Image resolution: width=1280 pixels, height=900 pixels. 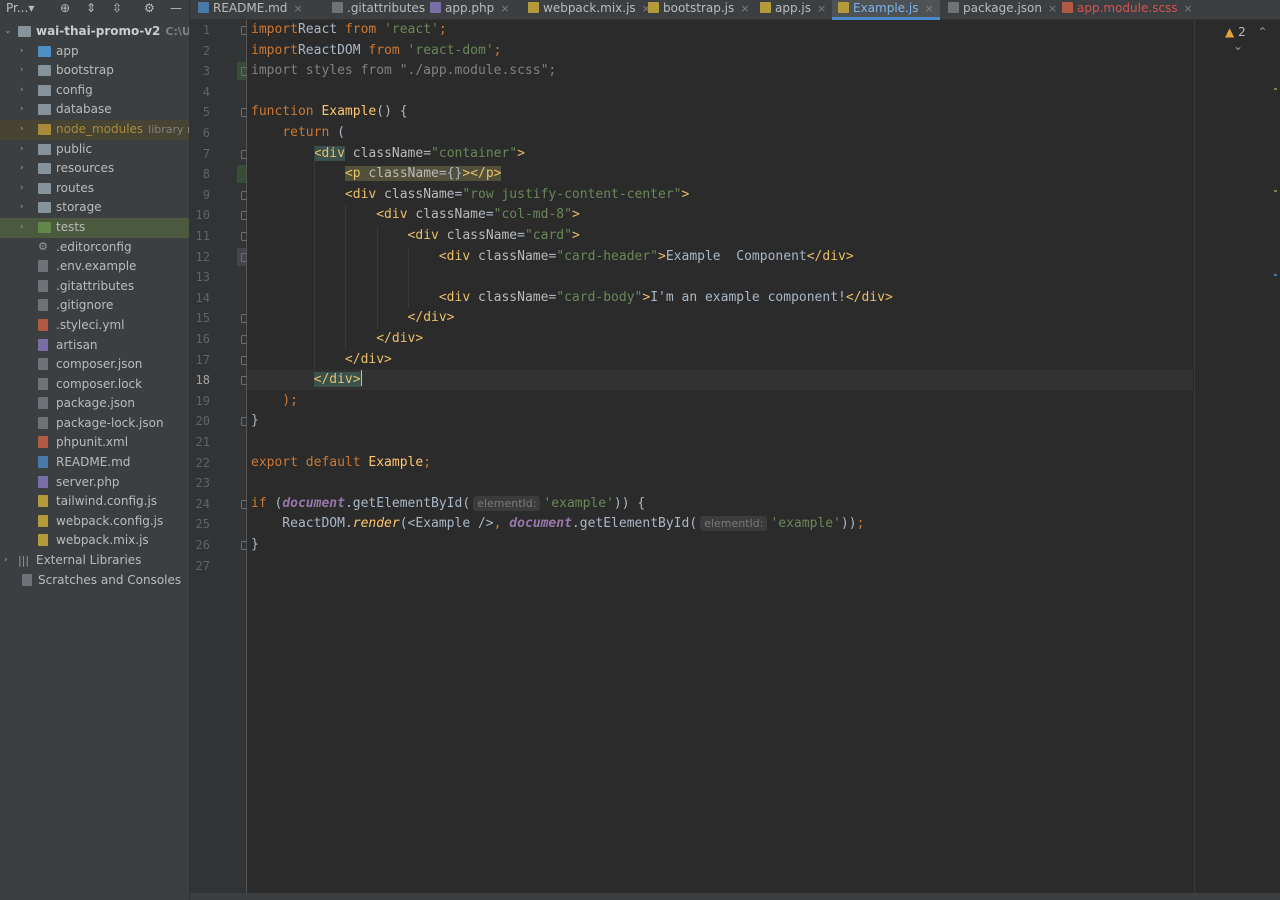 What do you see at coordinates (1002, 9) in the screenshot?
I see `tab-package-json: package.json ×` at bounding box center [1002, 9].